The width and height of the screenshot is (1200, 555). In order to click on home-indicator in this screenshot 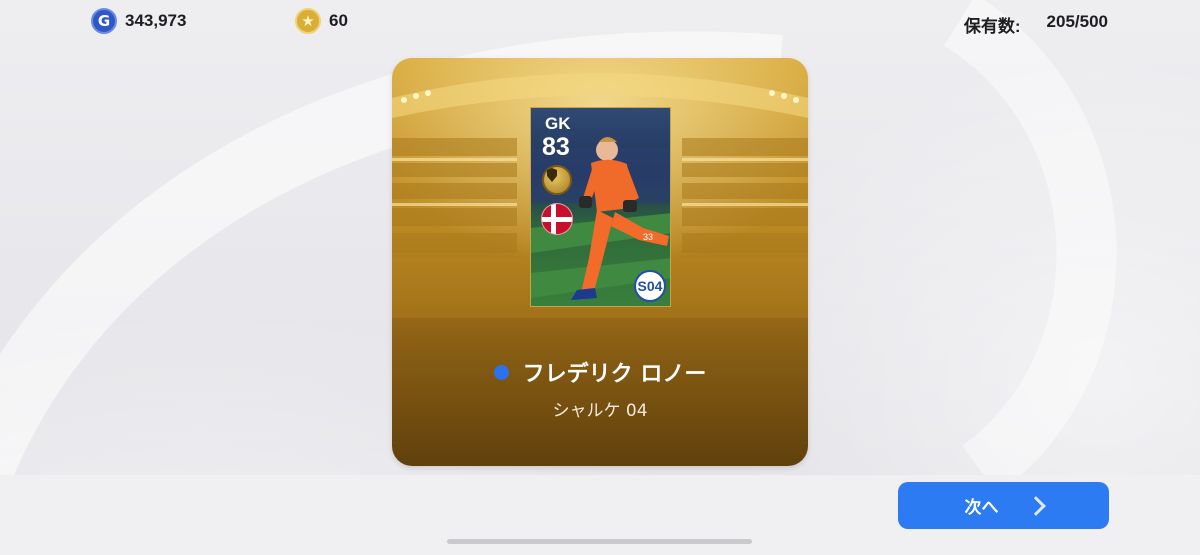, I will do `click(599, 541)`.